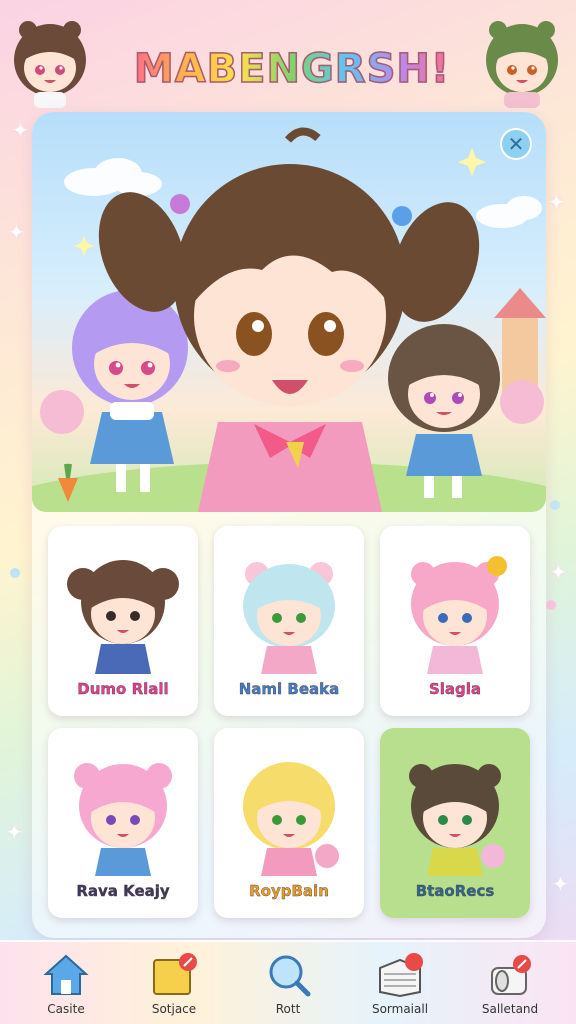 This screenshot has height=1024, width=576. I want to click on nav-item-rott: Rott, so click(288, 986).